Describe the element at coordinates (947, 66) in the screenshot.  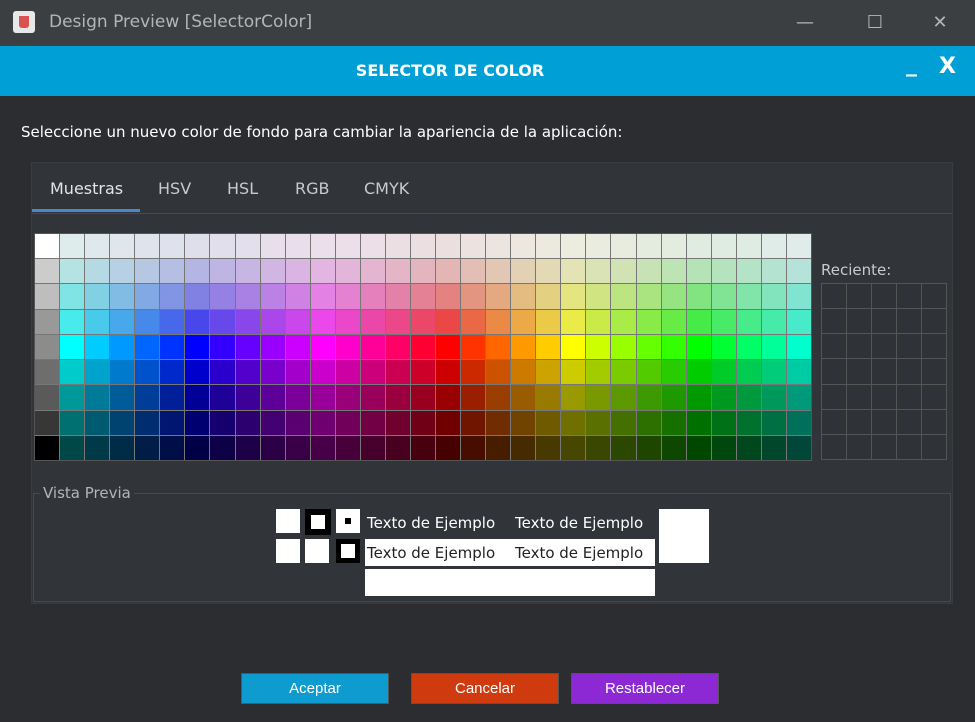
I see `header-close-button: X` at that location.